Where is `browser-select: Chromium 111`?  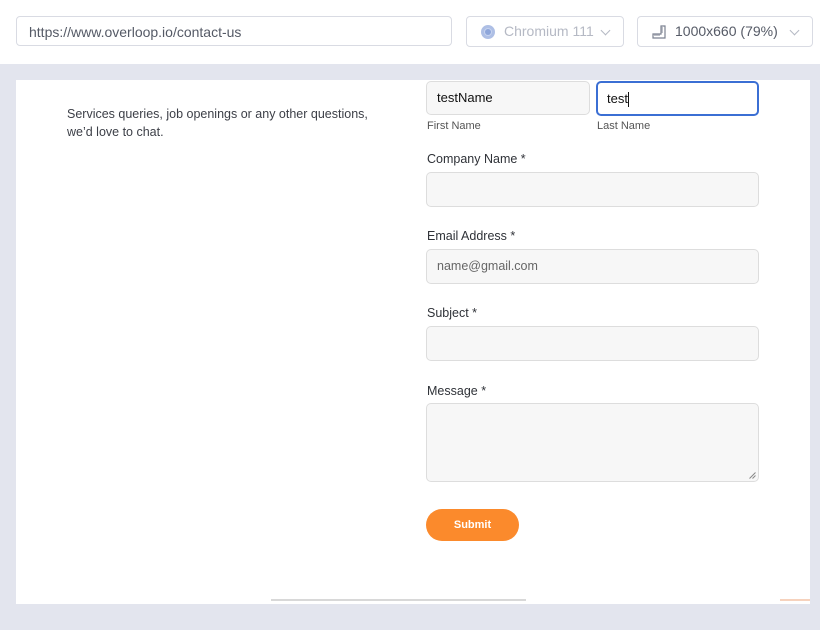 browser-select: Chromium 111 is located at coordinates (545, 31).